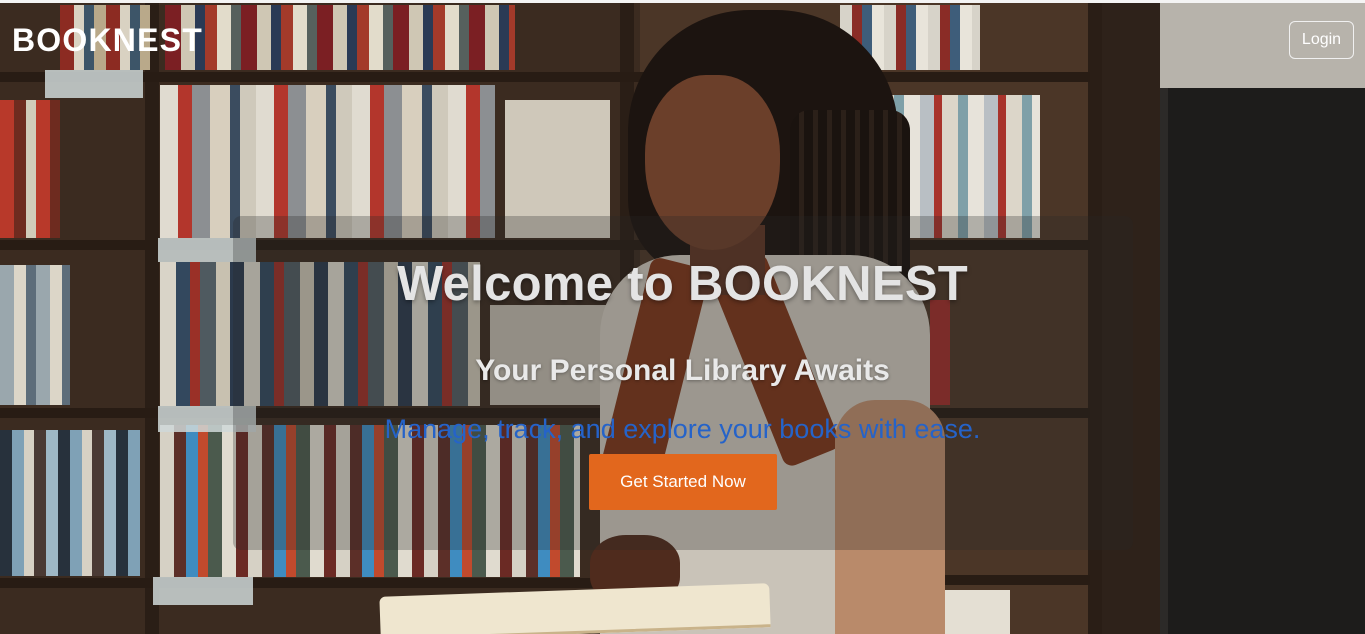  What do you see at coordinates (152, 318) in the screenshot?
I see `shelf-post` at bounding box center [152, 318].